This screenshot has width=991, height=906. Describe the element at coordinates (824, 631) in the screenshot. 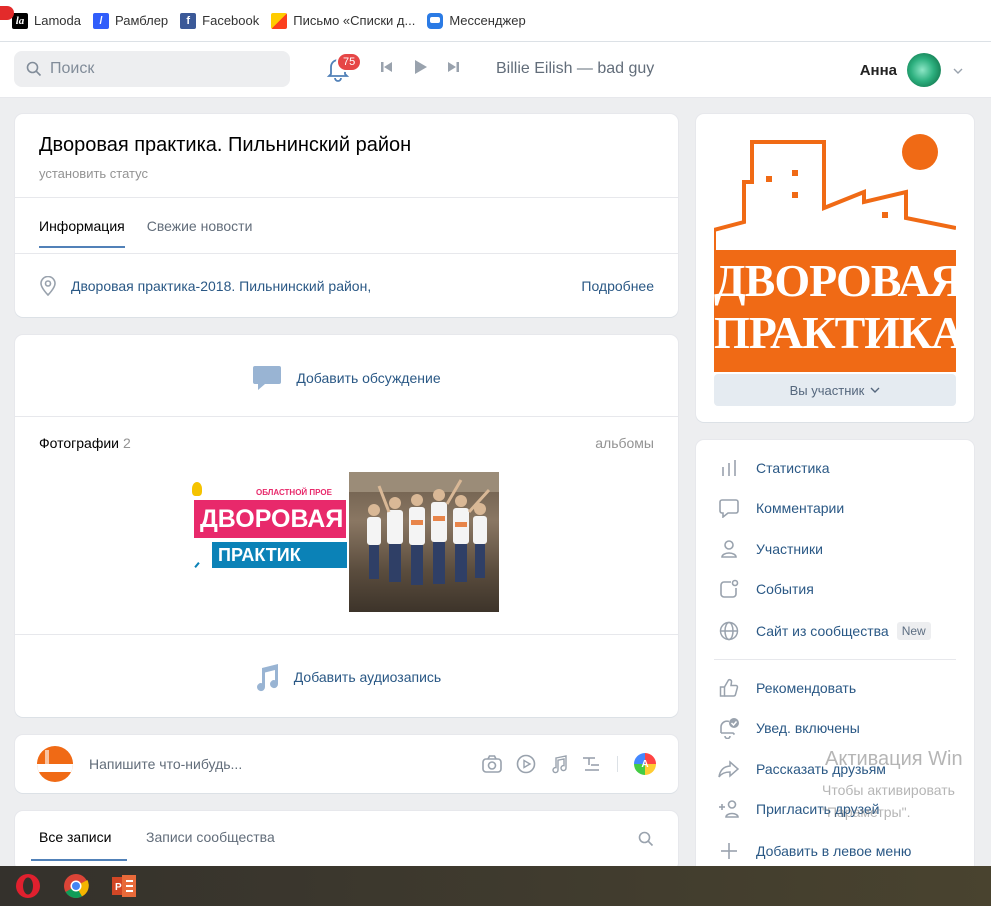

I see `menu-item-site: Сайт из сообщества New` at that location.